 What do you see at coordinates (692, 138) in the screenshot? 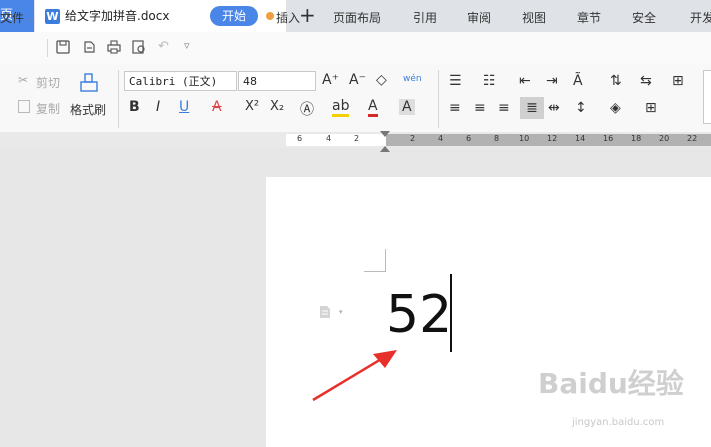
I see `ruler-tick: 22` at bounding box center [692, 138].